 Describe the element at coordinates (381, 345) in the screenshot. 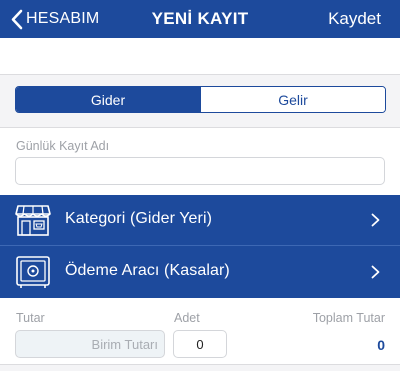

I see `total-amount: 0` at that location.